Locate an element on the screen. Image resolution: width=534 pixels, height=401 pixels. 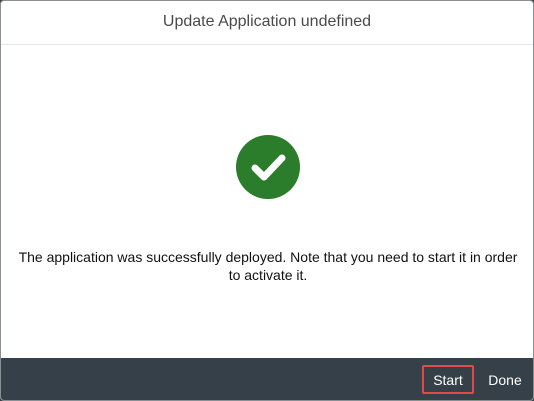
dialog-footer: Start Done is located at coordinates (267, 379).